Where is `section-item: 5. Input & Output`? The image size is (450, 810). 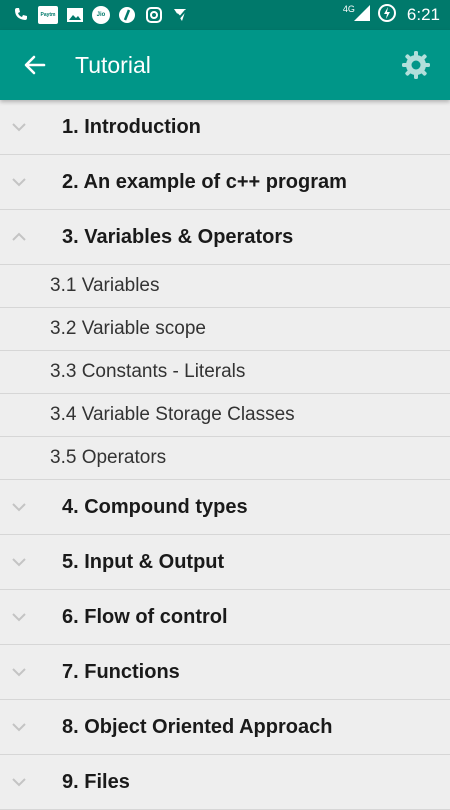
section-item: 5. Input & Output is located at coordinates (225, 562).